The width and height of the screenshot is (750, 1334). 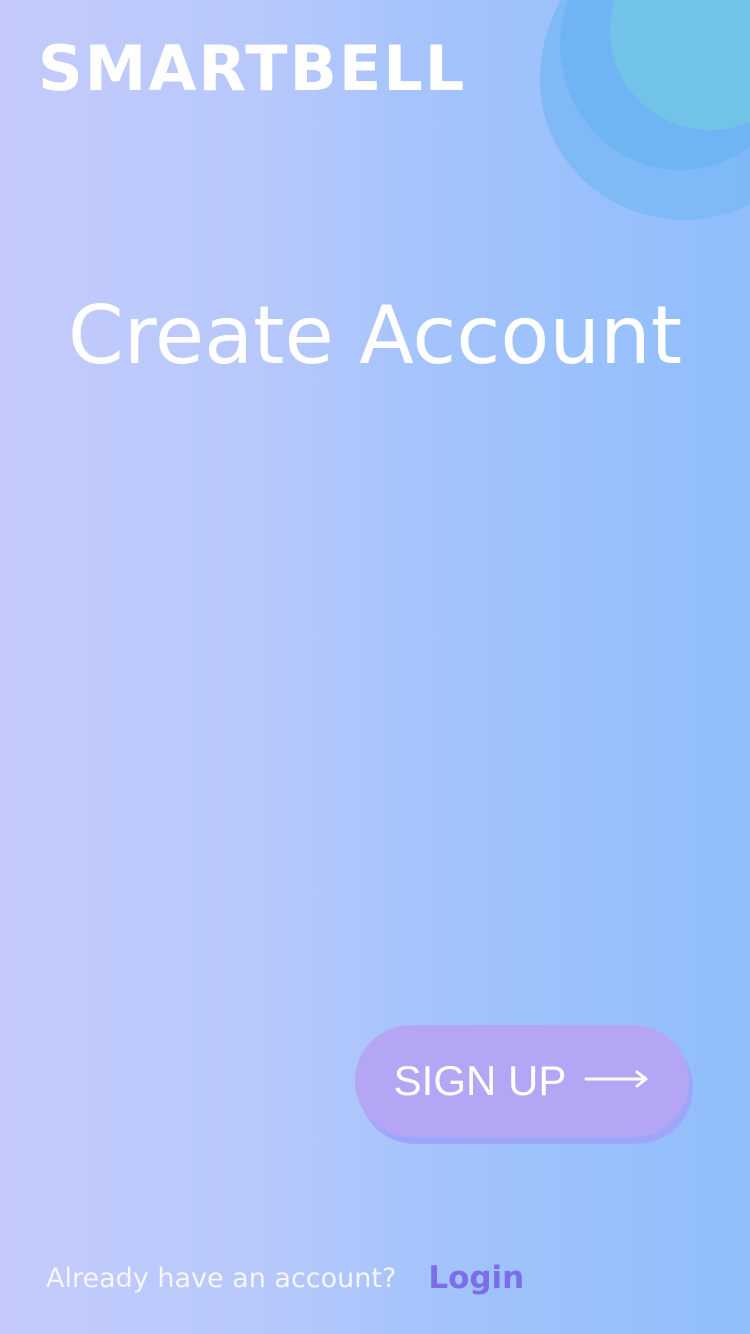 I want to click on app-logo: SMARTBELL, so click(x=252, y=68).